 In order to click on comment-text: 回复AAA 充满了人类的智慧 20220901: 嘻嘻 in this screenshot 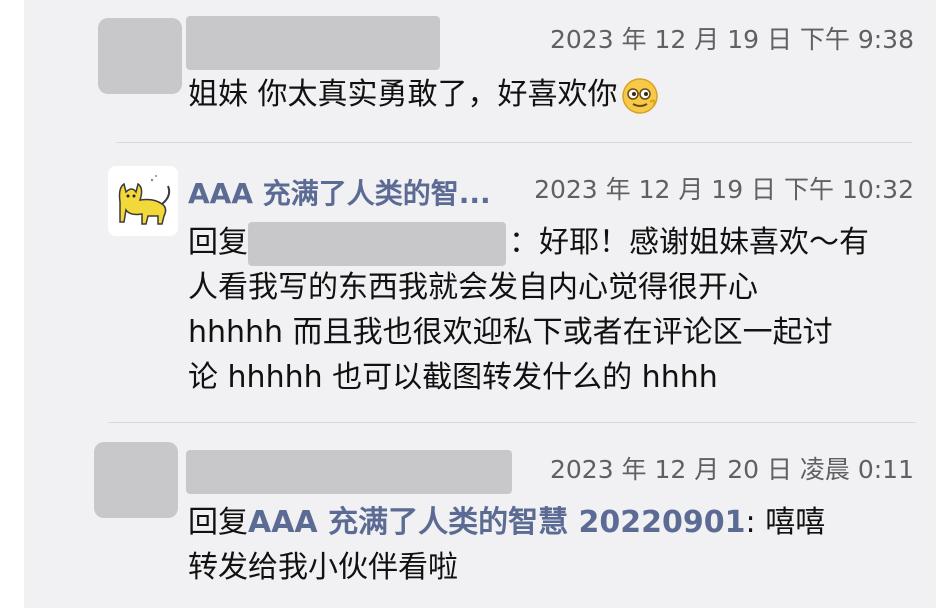, I will do `click(506, 522)`.